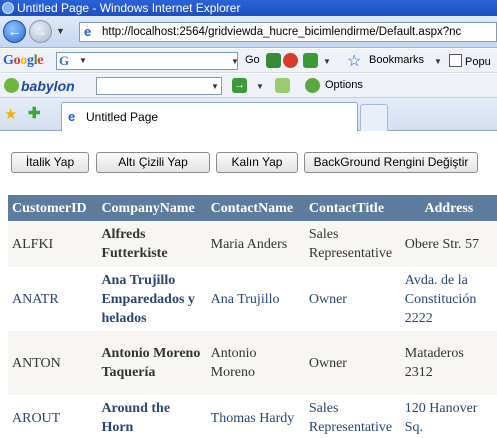 This screenshot has height=438, width=497. I want to click on cell-address: Obere Str. 57, so click(448, 244).